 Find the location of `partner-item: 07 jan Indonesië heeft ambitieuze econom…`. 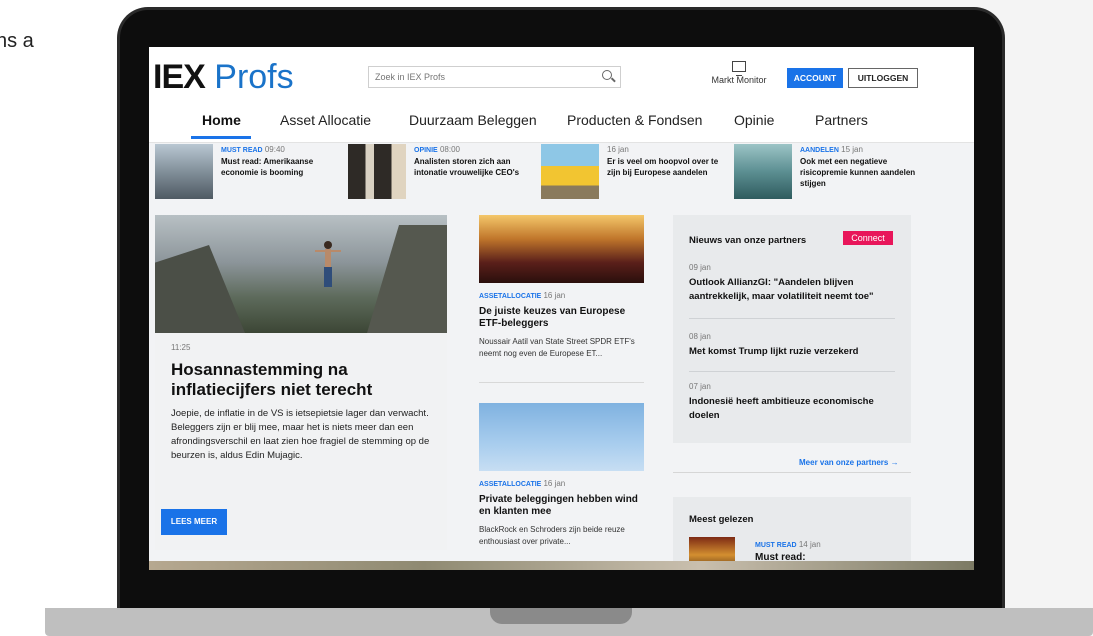

partner-item: 07 jan Indonesië heeft ambitieuze econom… is located at coordinates (794, 402).